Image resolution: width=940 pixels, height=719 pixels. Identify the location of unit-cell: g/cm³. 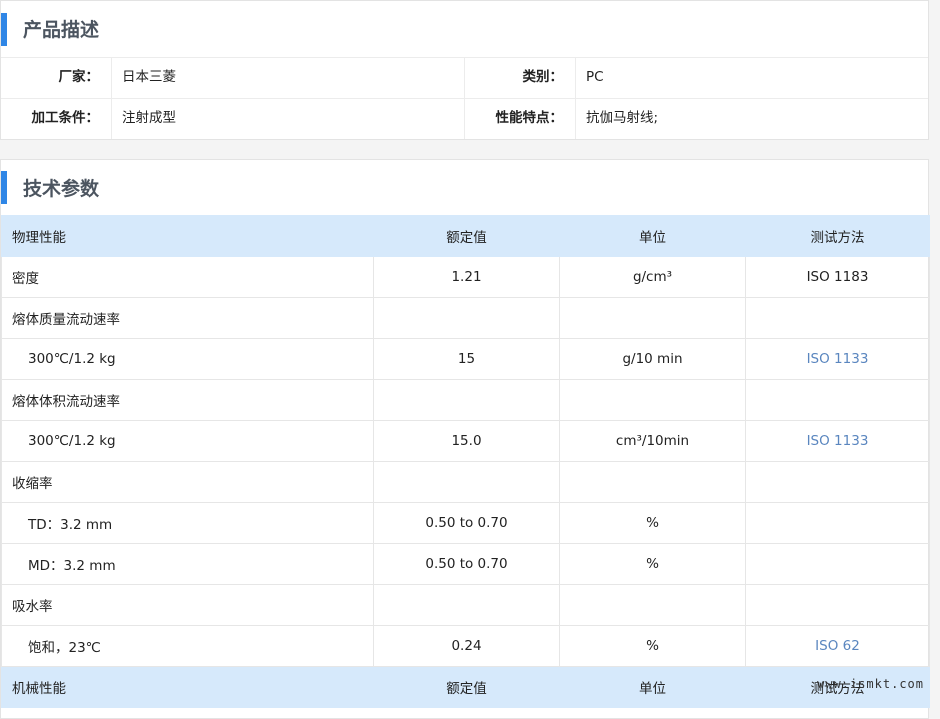
(653, 277).